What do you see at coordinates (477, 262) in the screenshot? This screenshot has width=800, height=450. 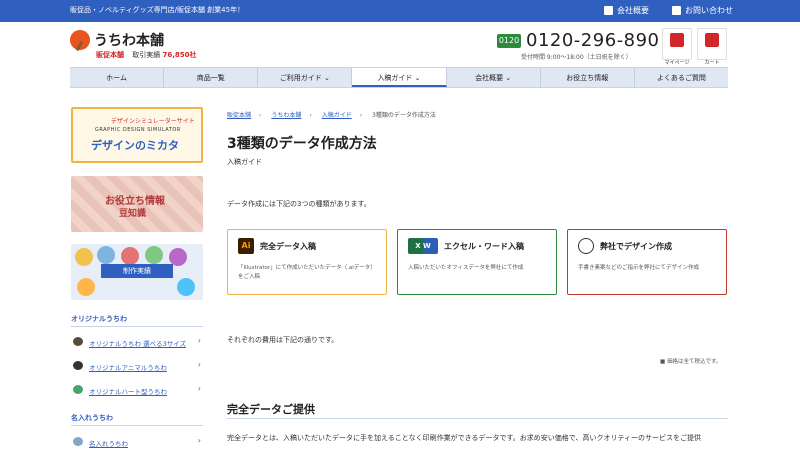 I see `card-excel-word: X W エクセル・ワード入稿 入稿いただいたオフィスデータを弊社にて作成` at bounding box center [477, 262].